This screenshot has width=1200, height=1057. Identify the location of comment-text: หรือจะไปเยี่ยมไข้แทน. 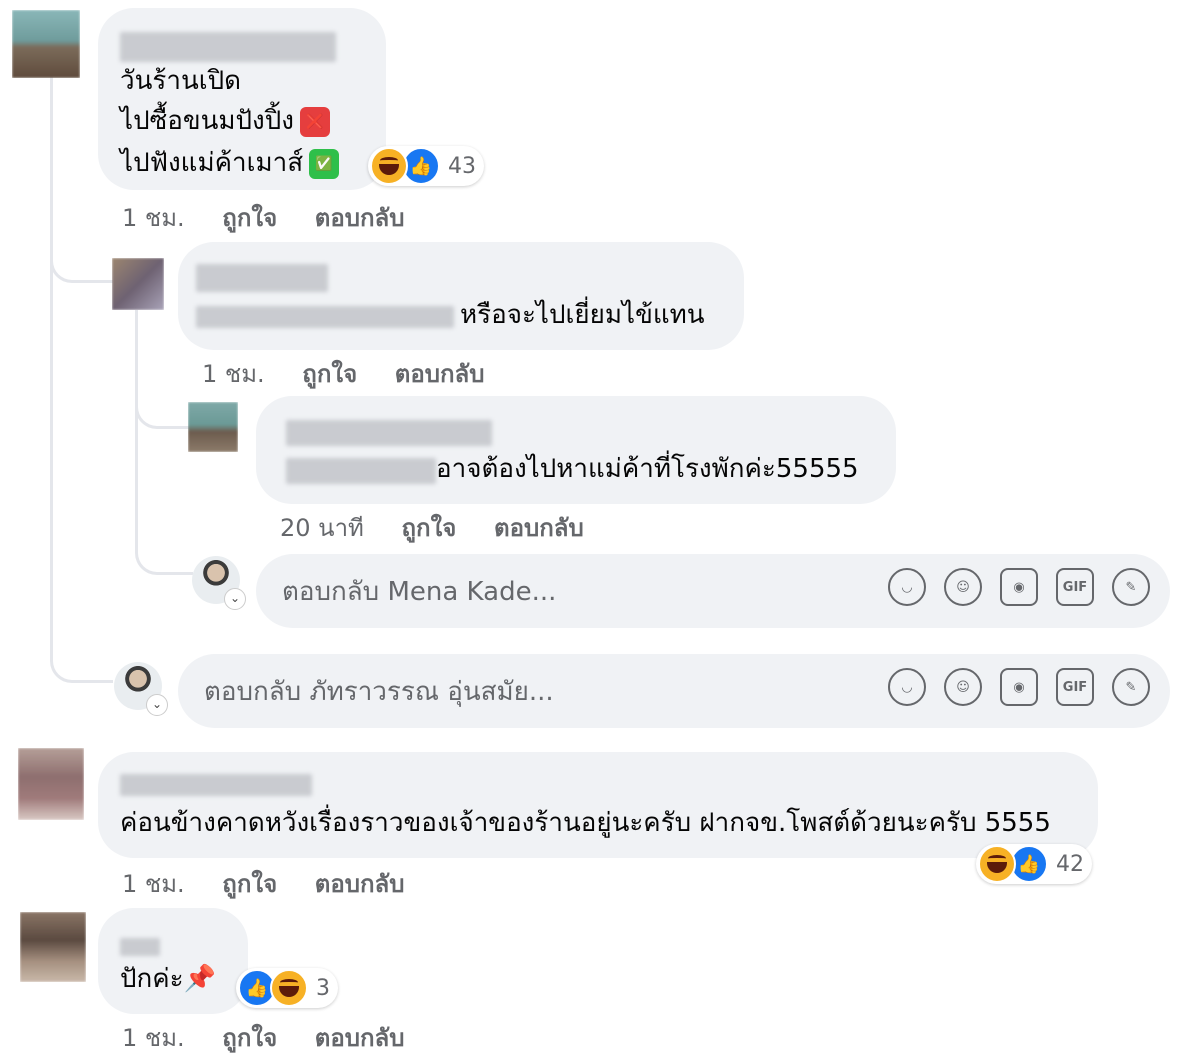
(582, 315).